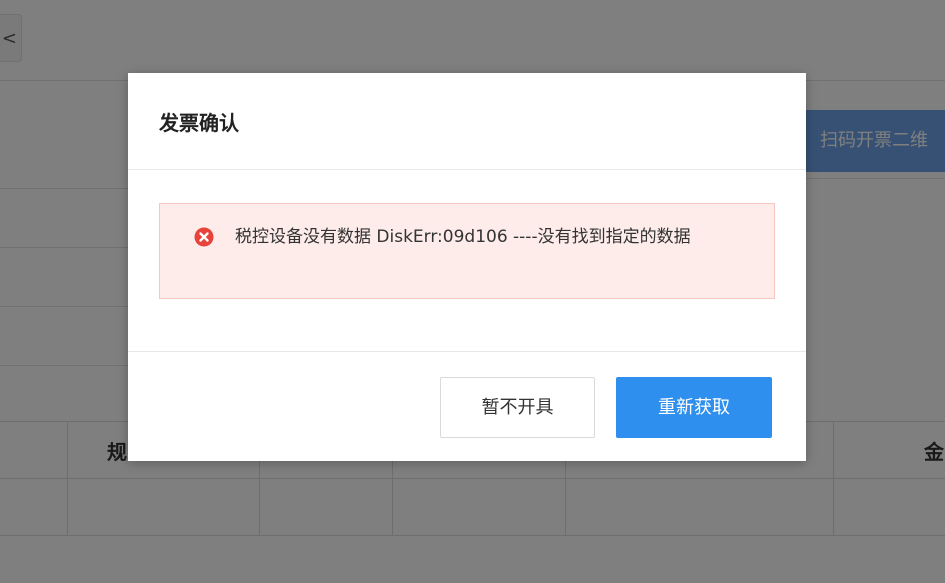 The width and height of the screenshot is (945, 583). Describe the element at coordinates (467, 251) in the screenshot. I see `error-alert: 税控设备没有数据 DiskErr:09d106 ----没有找到指定的数据` at that location.